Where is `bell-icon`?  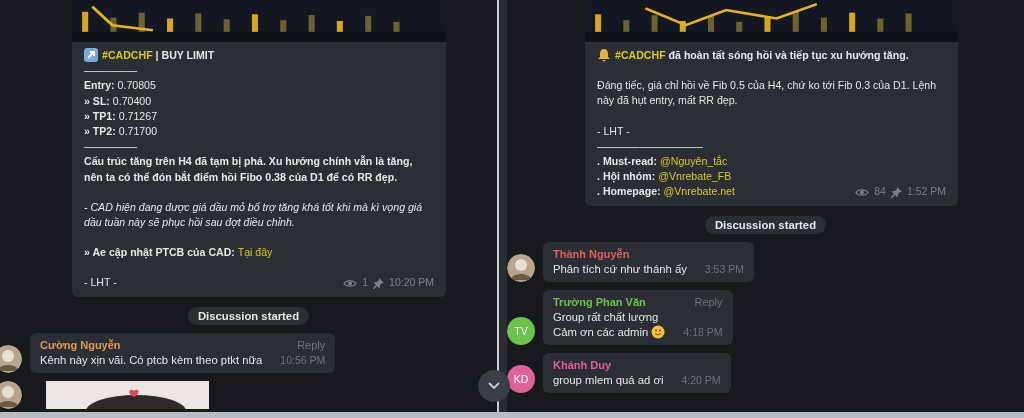 bell-icon is located at coordinates (604, 55).